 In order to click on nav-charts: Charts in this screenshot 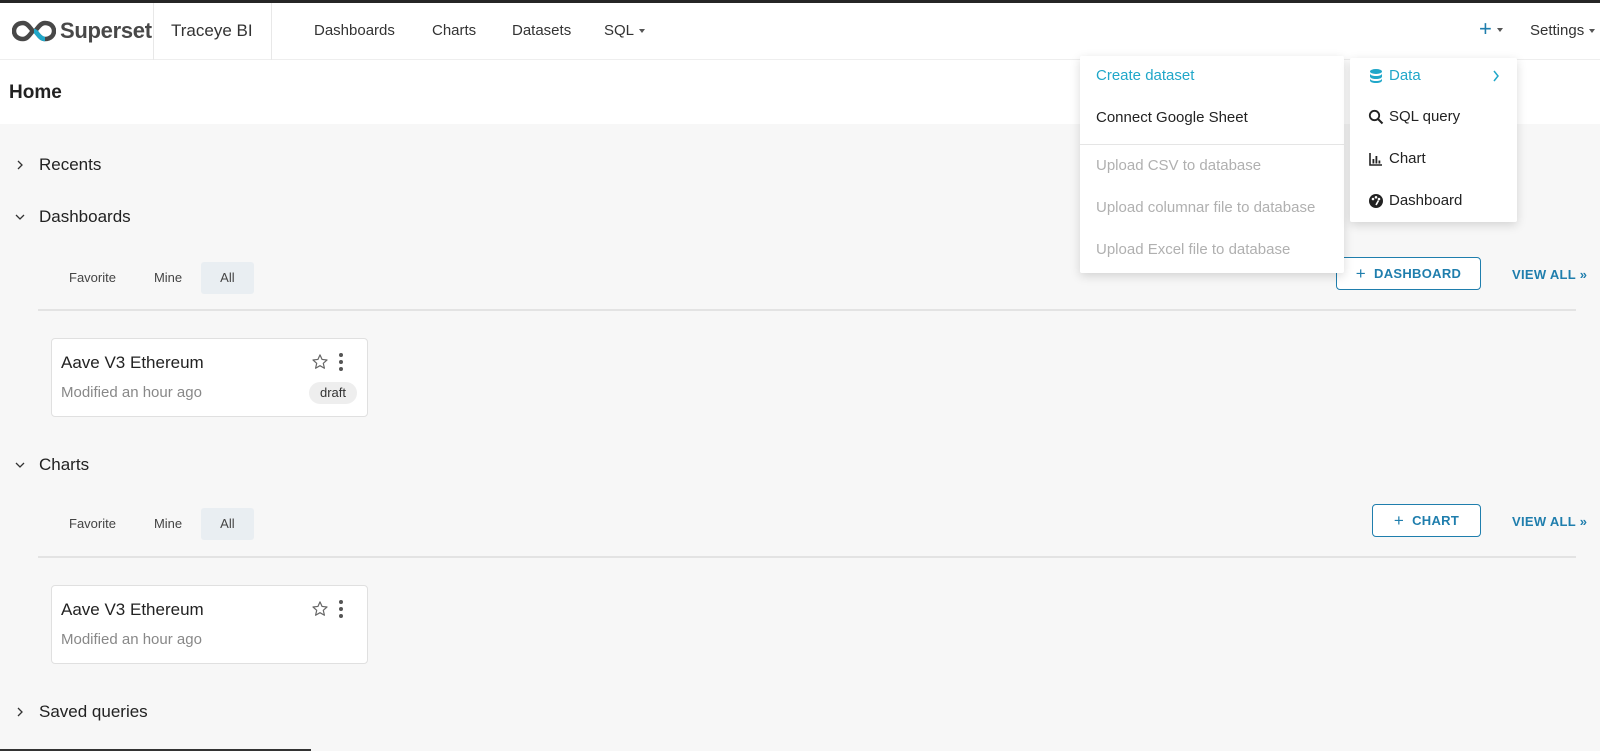, I will do `click(454, 30)`.